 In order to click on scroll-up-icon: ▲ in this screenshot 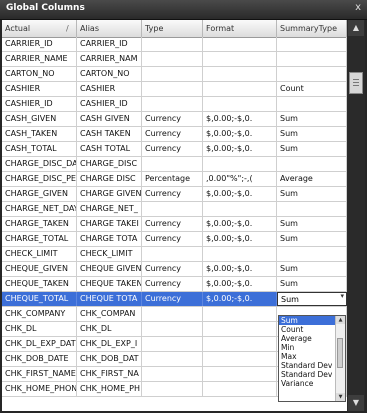, I will do `click(356, 28)`.